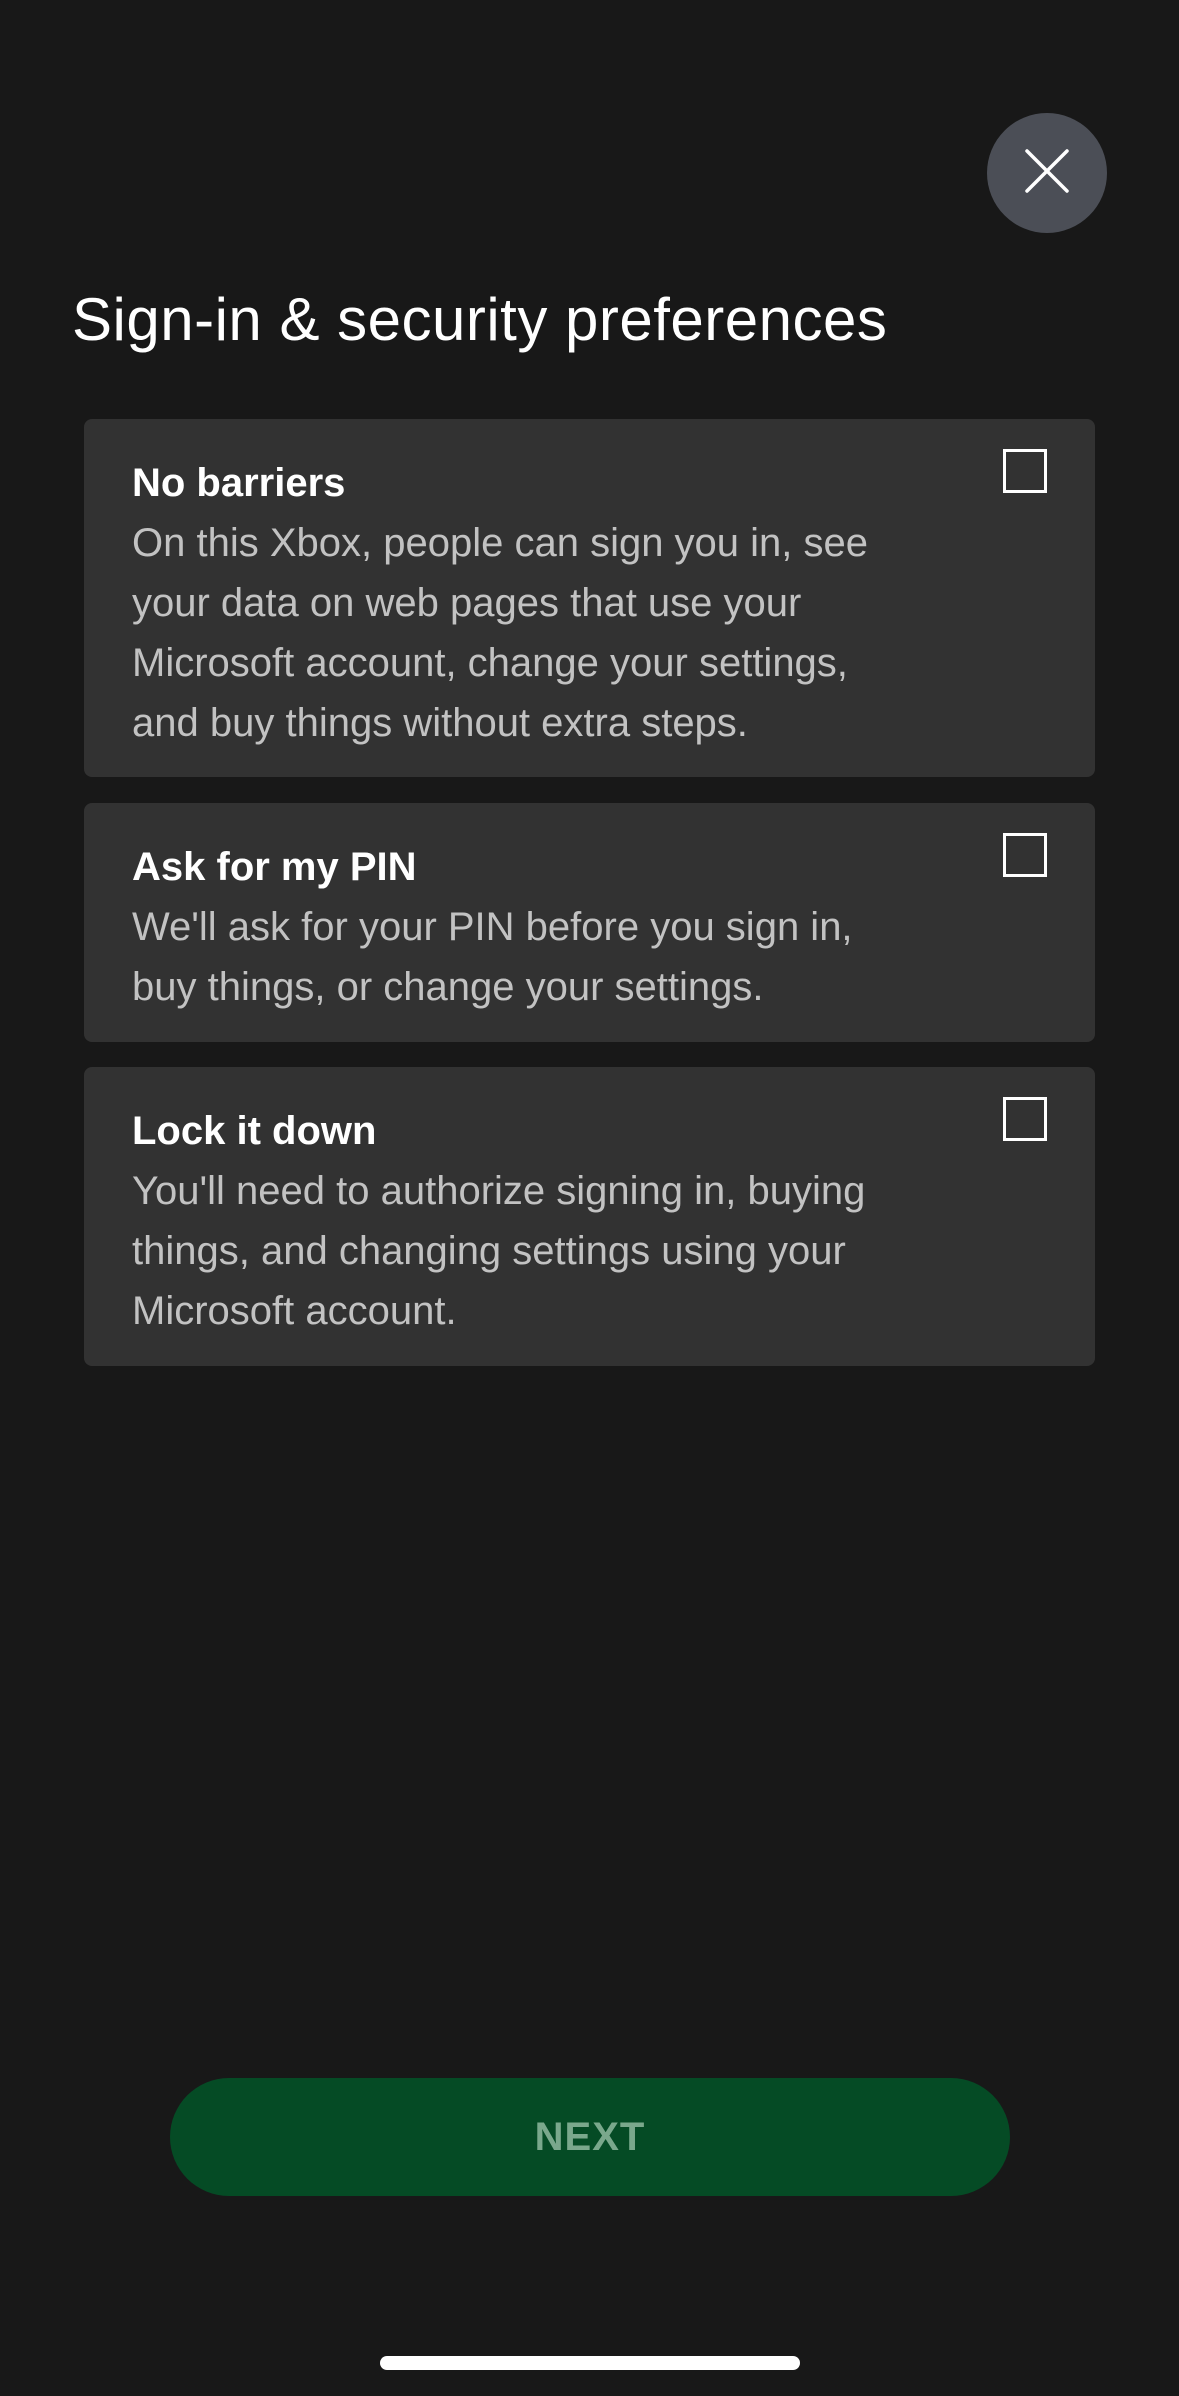 Image resolution: width=1179 pixels, height=2396 pixels. What do you see at coordinates (590, 2137) in the screenshot?
I see `next-button: NEXT` at bounding box center [590, 2137].